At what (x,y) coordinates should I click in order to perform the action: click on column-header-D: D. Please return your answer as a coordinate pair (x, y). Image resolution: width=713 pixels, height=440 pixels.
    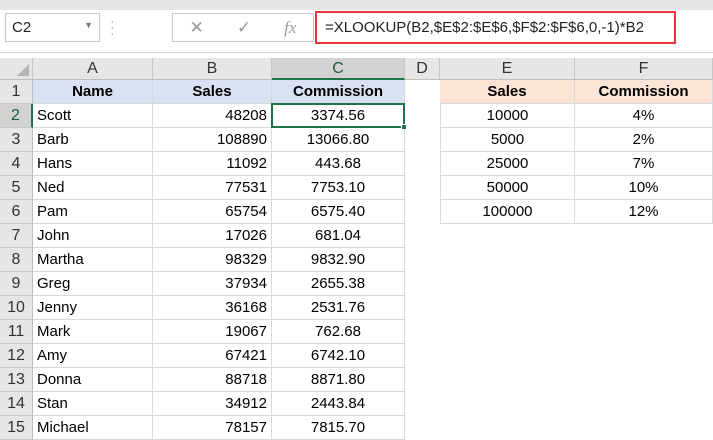
    Looking at the image, I should click on (422, 69).